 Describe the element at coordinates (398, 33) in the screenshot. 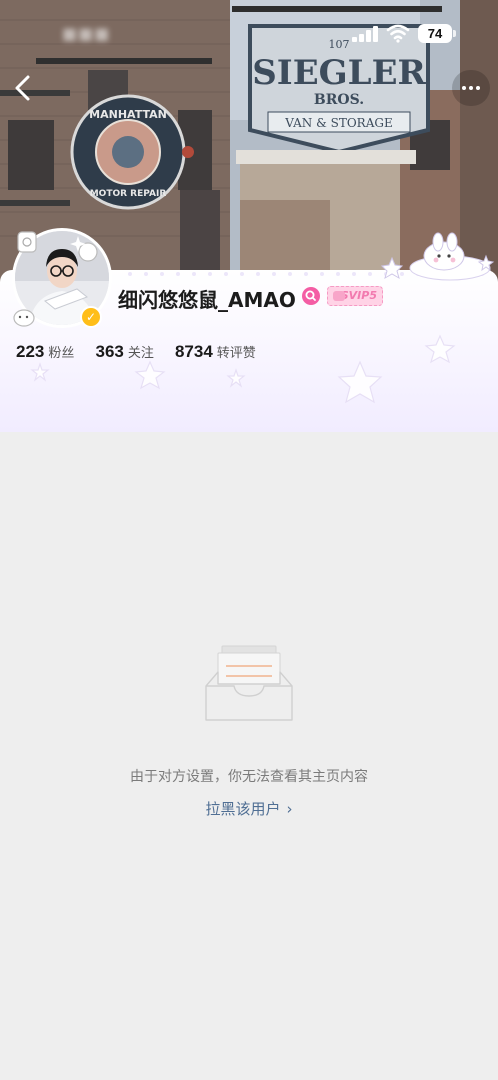

I see `wifi-icon` at that location.